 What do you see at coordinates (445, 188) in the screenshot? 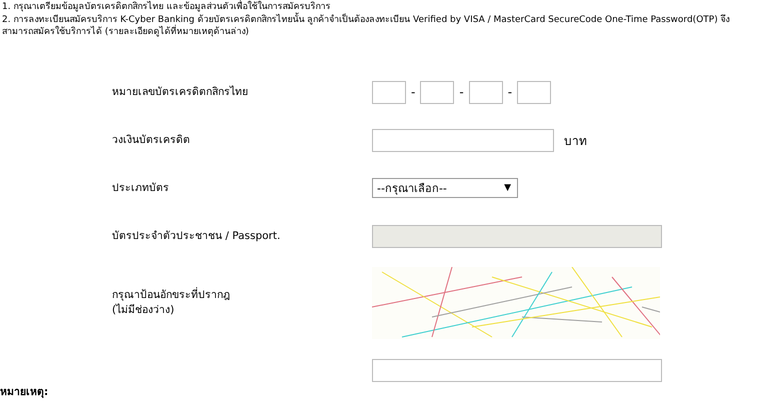
I see `card-type-dropdown: --กรุณาเลือก-- ▼` at bounding box center [445, 188].